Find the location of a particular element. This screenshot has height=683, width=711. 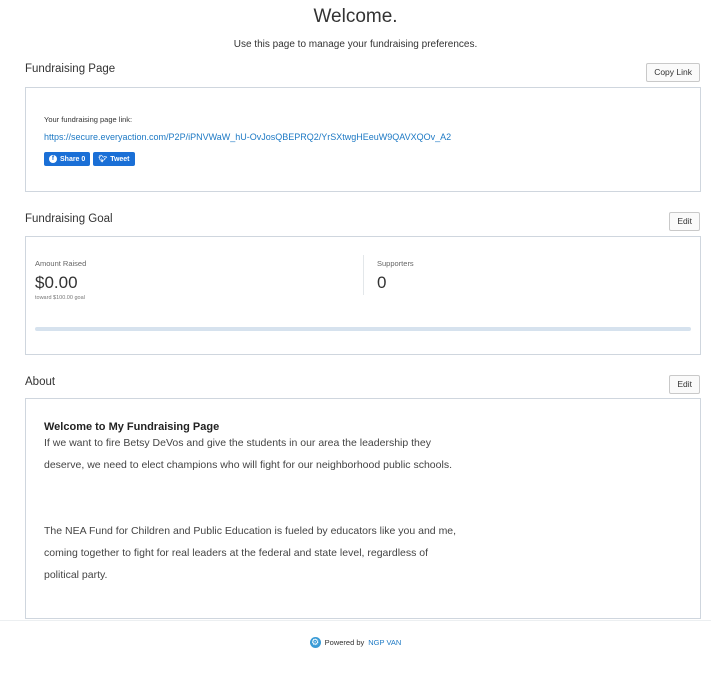

stat-divider is located at coordinates (363, 275).